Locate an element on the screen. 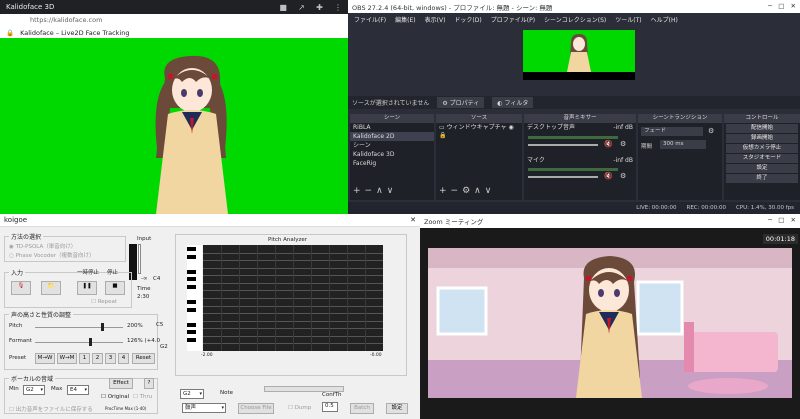 This screenshot has width=800, height=419. menu-icon: ⋮ is located at coordinates (338, 7).